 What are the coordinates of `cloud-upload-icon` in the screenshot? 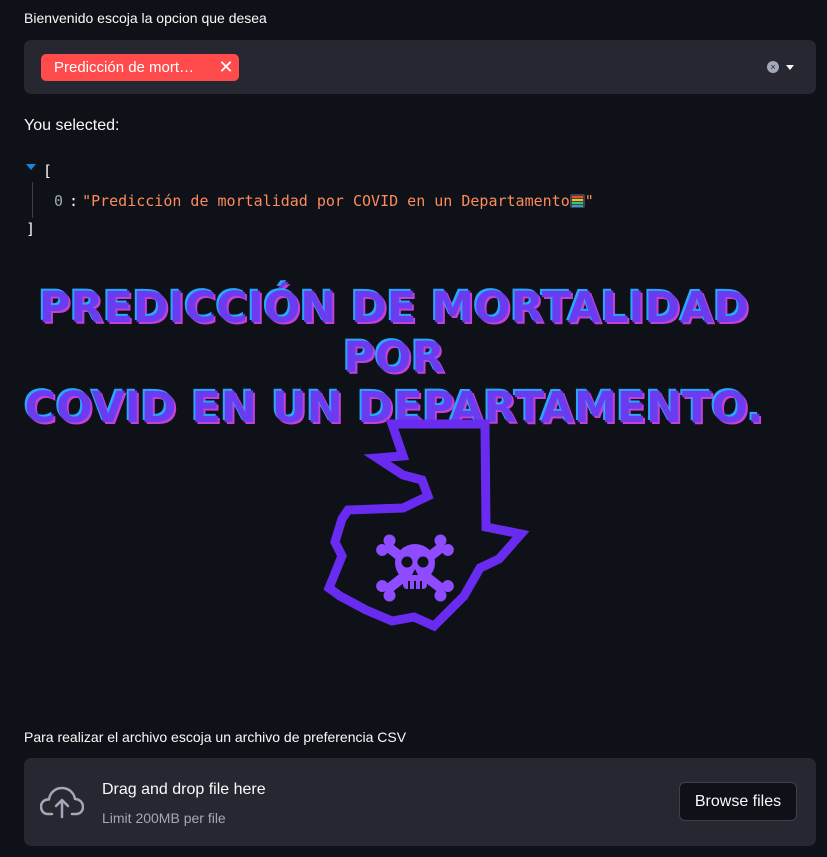 It's located at (62, 802).